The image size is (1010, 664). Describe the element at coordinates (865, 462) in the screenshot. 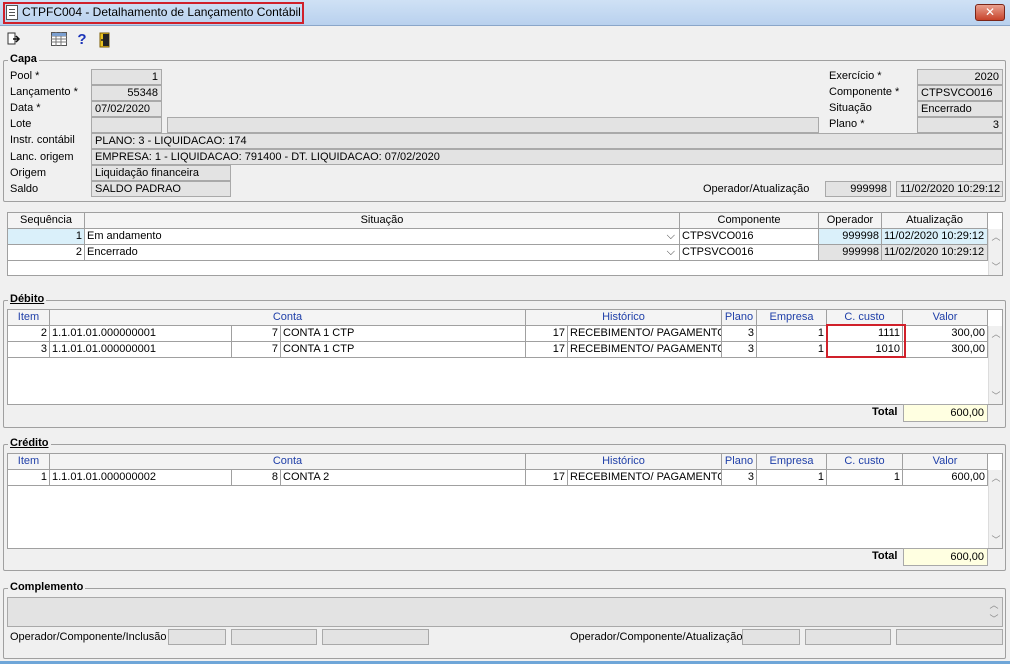

I see `col-ccusto: C. custo` at that location.